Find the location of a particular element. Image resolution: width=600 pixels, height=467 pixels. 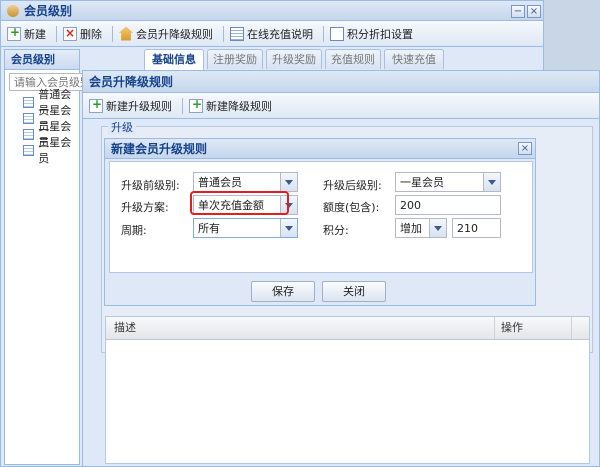

grid-icon is located at coordinates (337, 33).